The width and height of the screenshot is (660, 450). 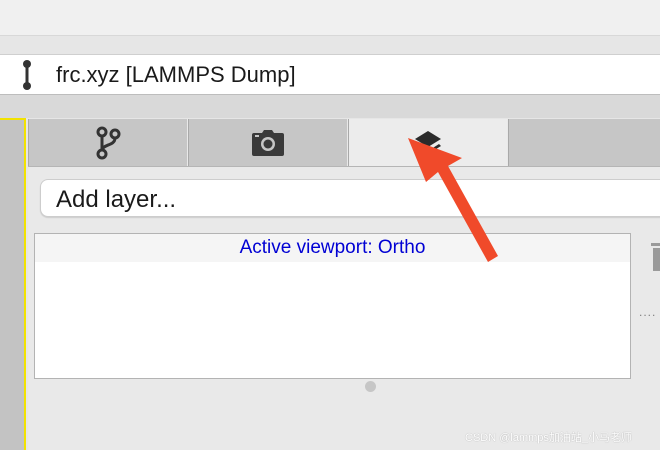 I want to click on camera-icon, so click(x=268, y=142).